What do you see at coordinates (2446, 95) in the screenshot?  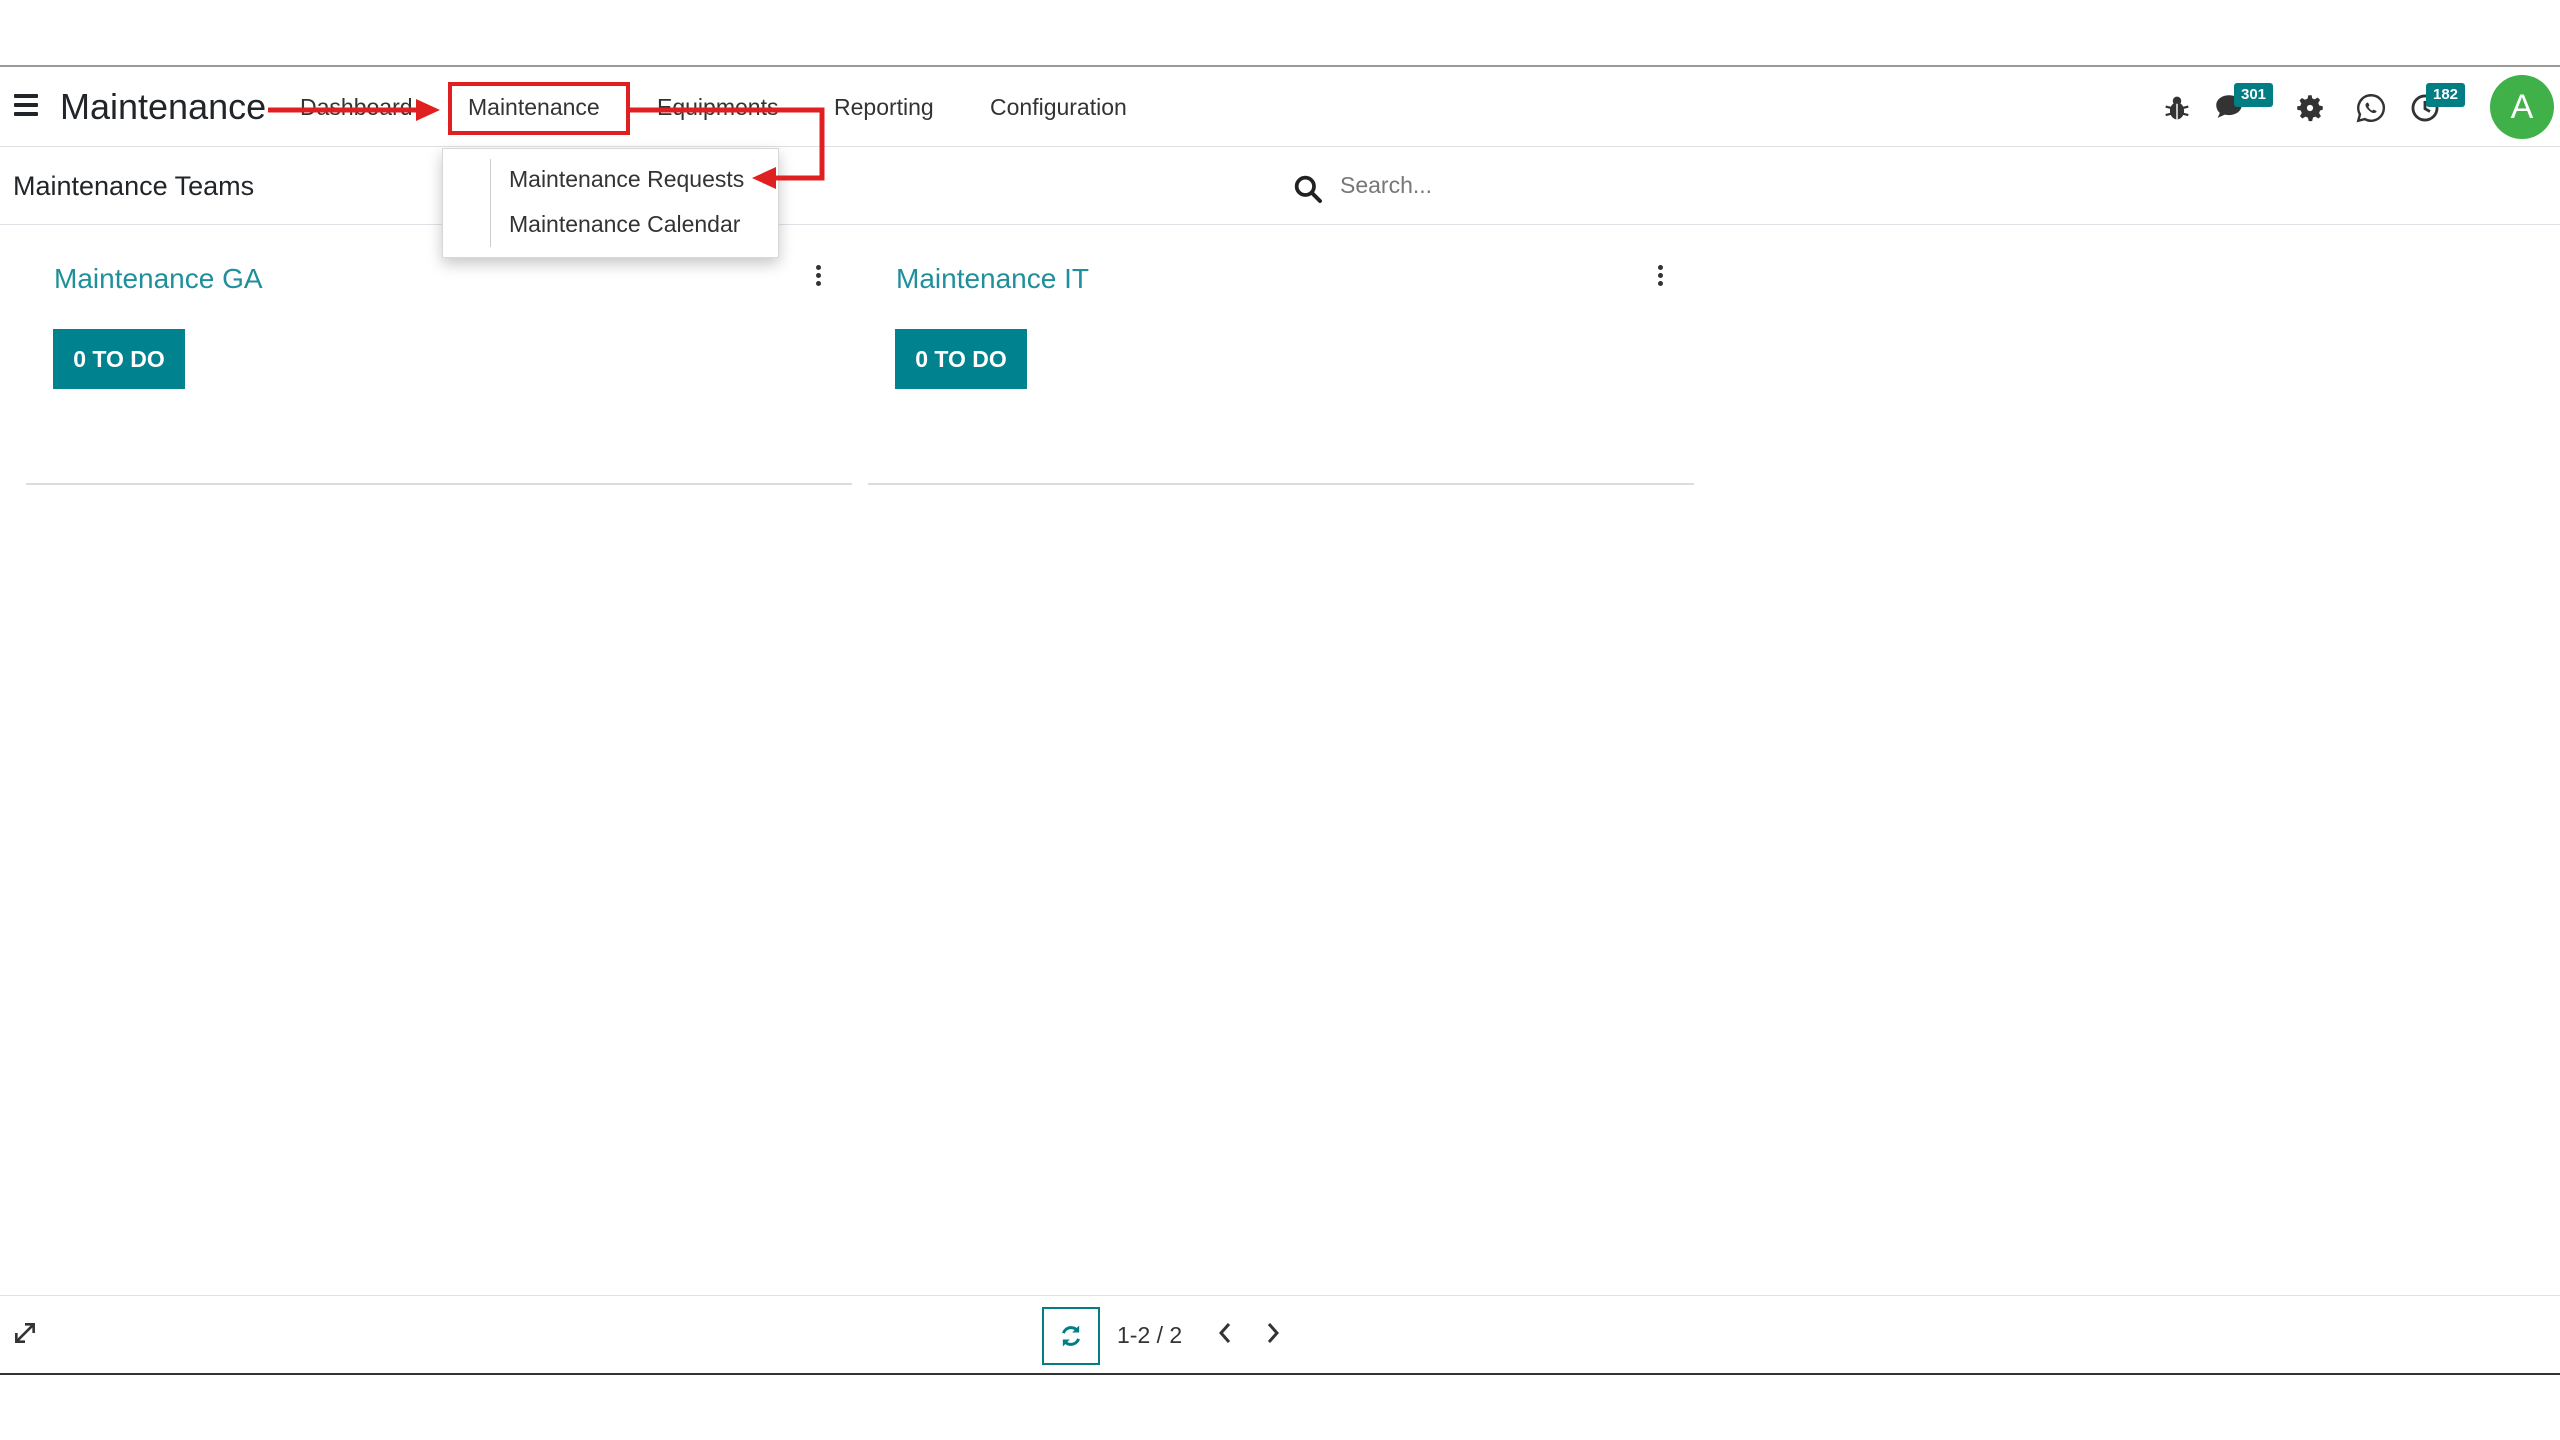 I see `activities-badge: 182` at bounding box center [2446, 95].